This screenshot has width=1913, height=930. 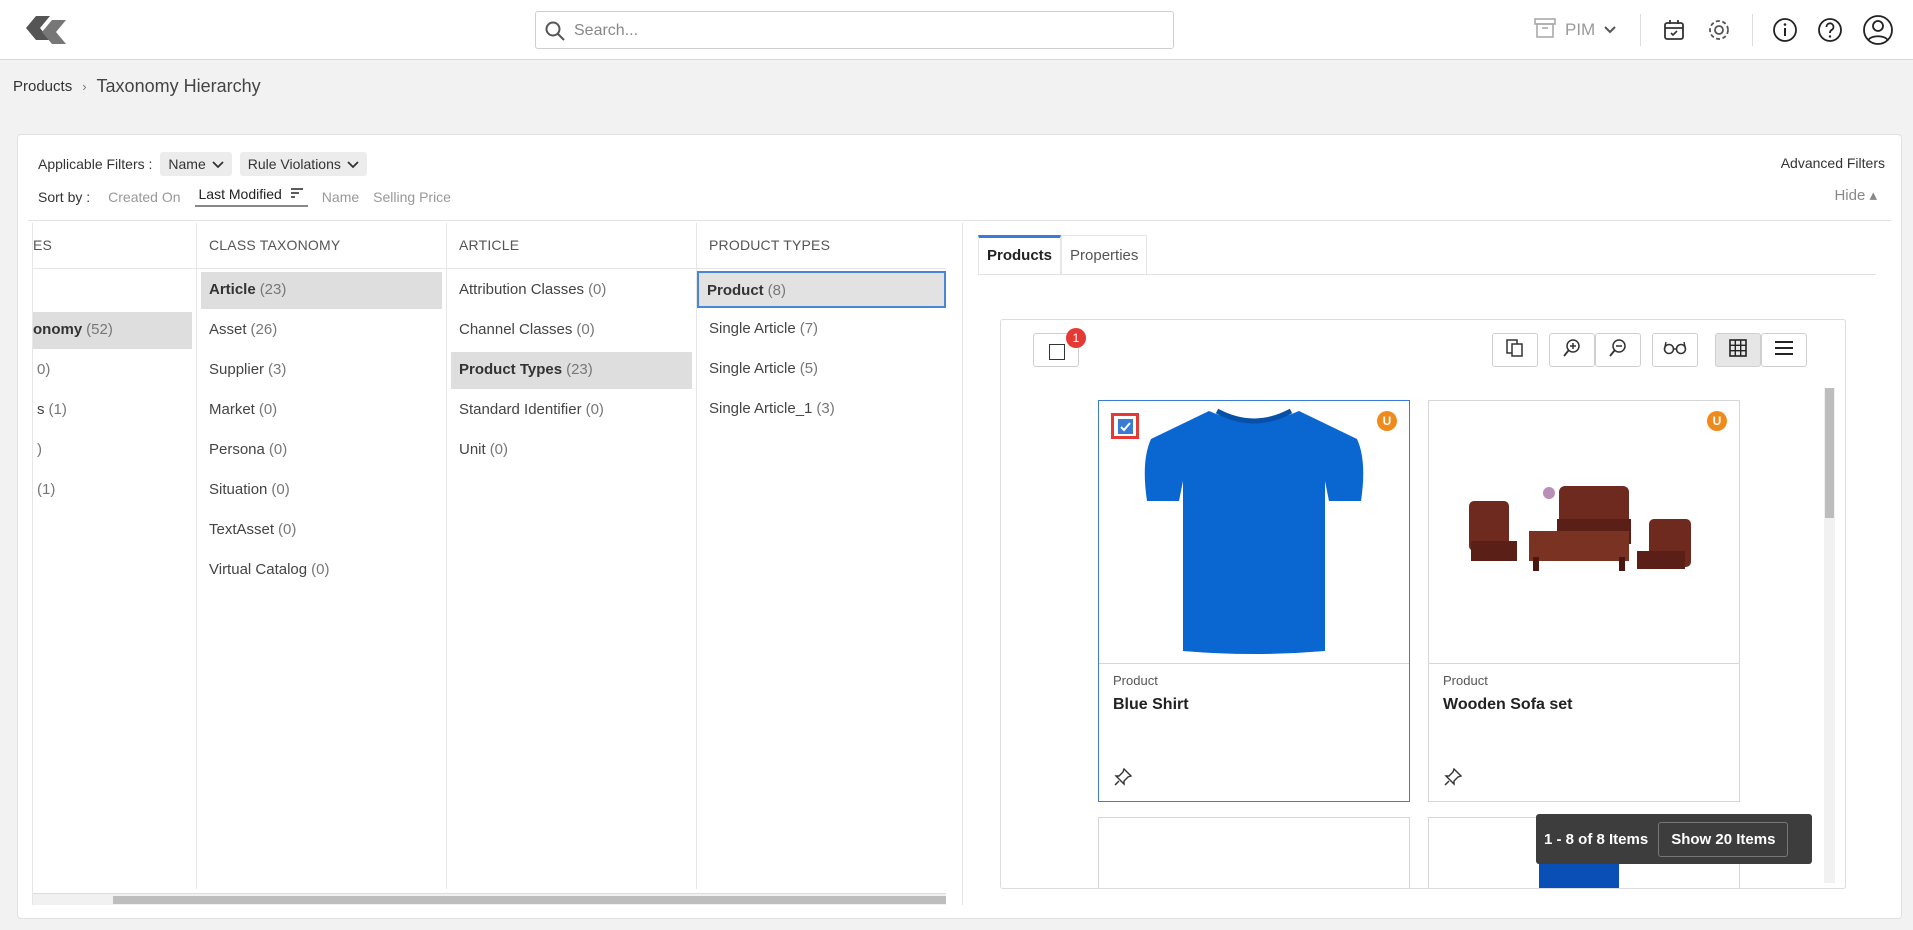 I want to click on horizontal-scrollbar, so click(x=489, y=899).